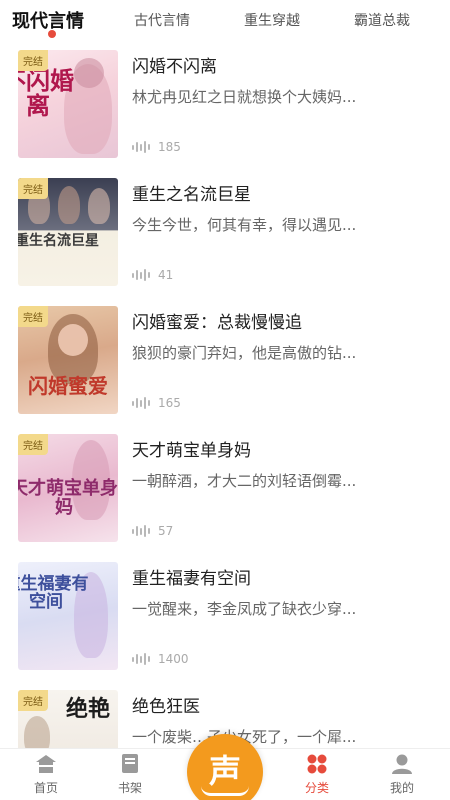  I want to click on book-title: 重生福妻有空间, so click(191, 576).